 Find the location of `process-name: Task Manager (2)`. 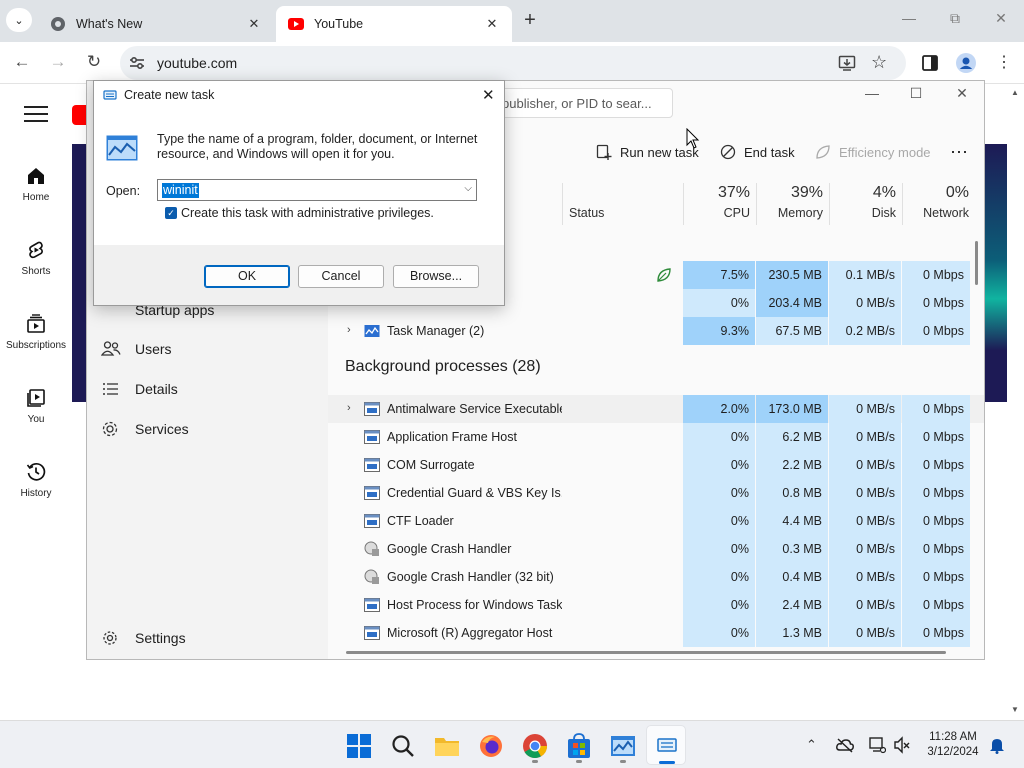

process-name: Task Manager (2) is located at coordinates (436, 331).